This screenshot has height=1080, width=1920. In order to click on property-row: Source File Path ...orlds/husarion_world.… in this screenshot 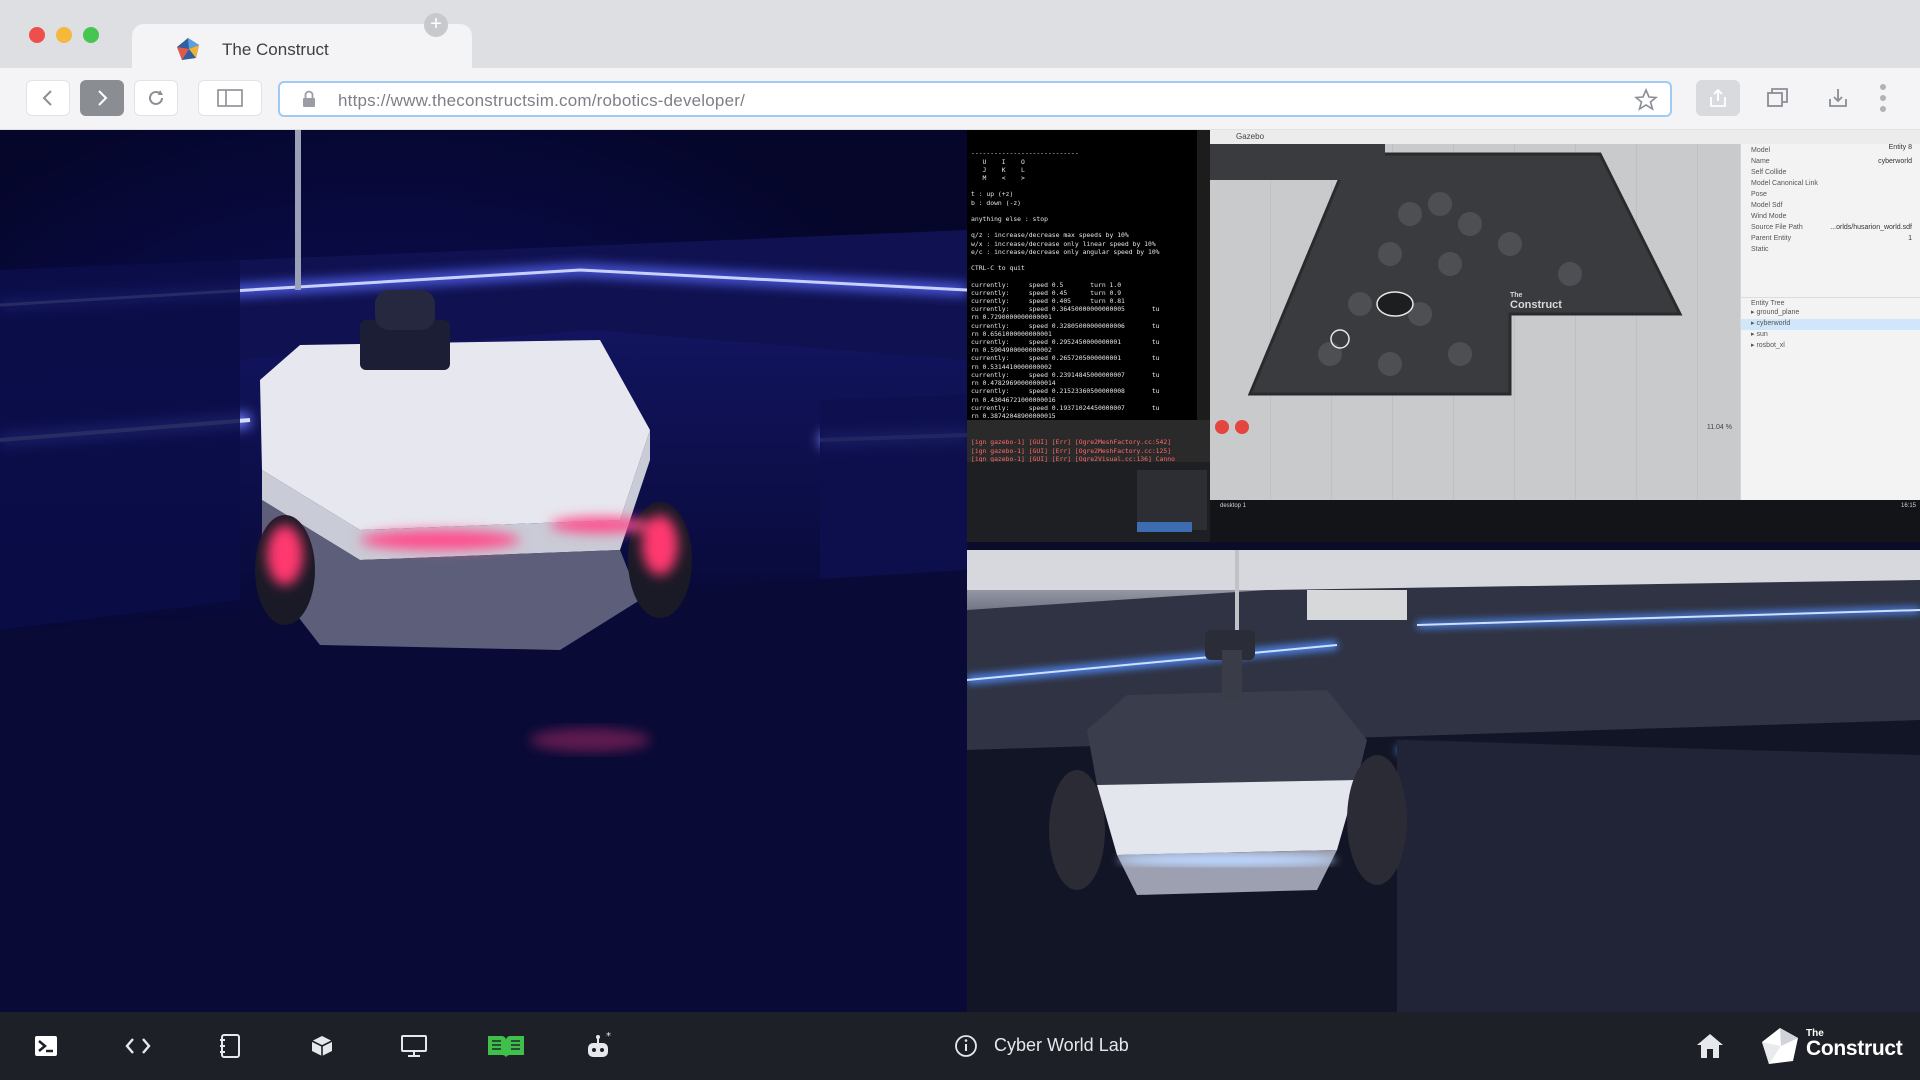, I will do `click(1830, 229)`.